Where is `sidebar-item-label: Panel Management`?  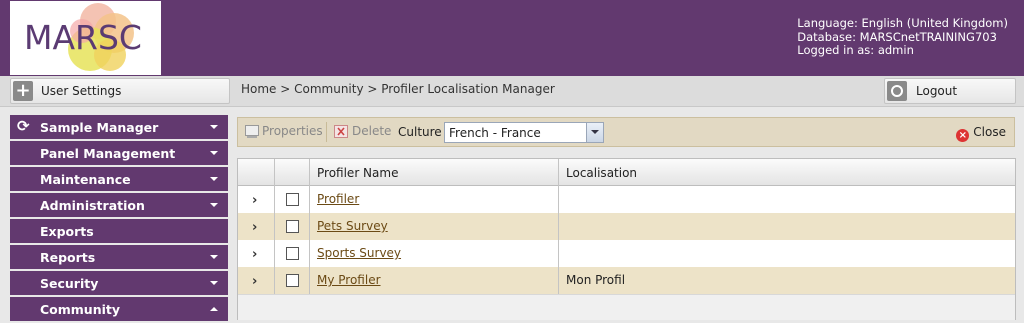
sidebar-item-label: Panel Management is located at coordinates (108, 153).